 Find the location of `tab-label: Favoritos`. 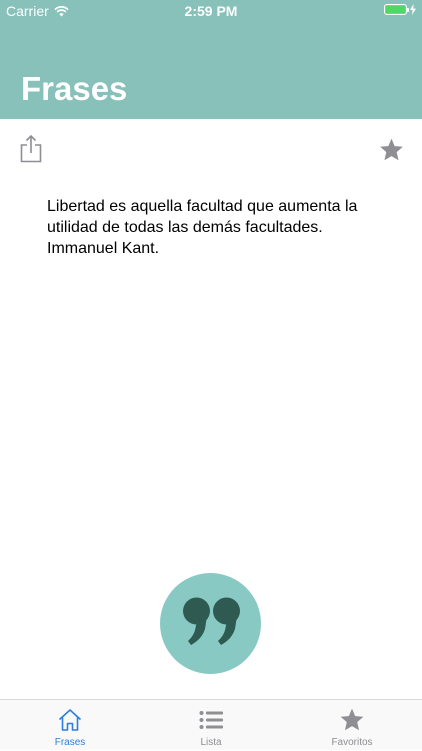

tab-label: Favoritos is located at coordinates (352, 742).